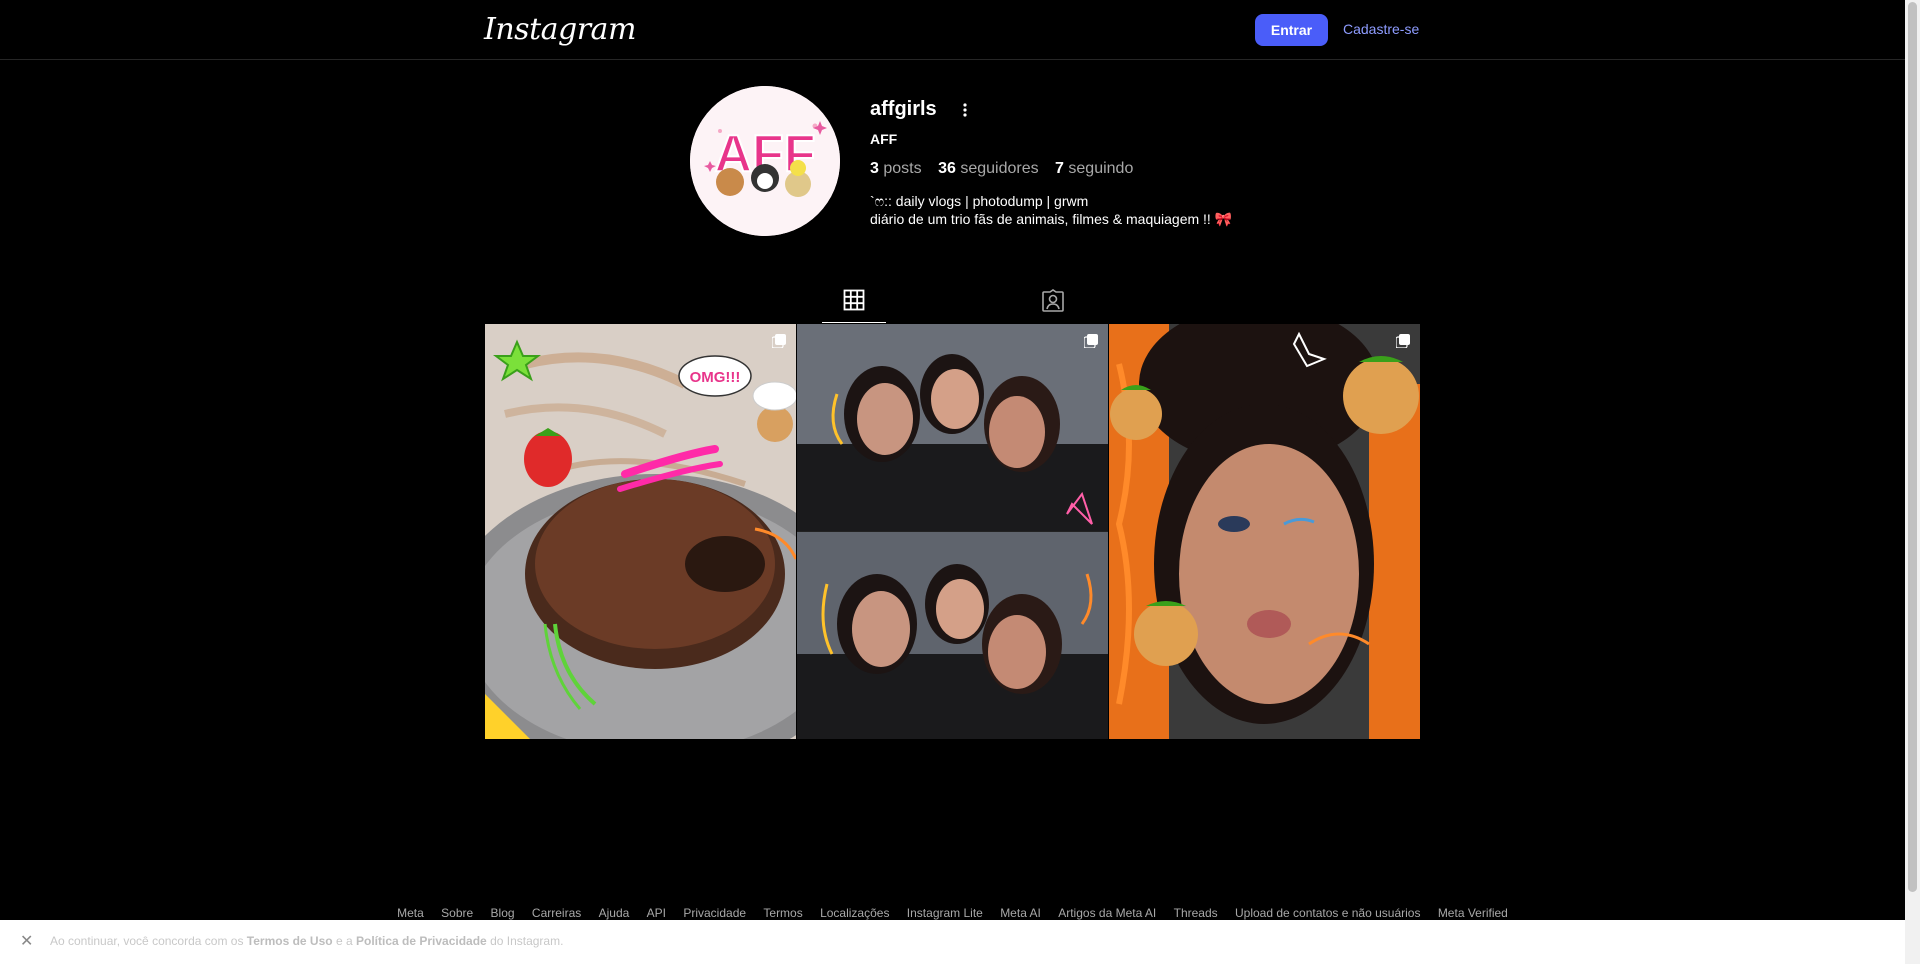  I want to click on signup-link: Cadastre-se, so click(1381, 29).